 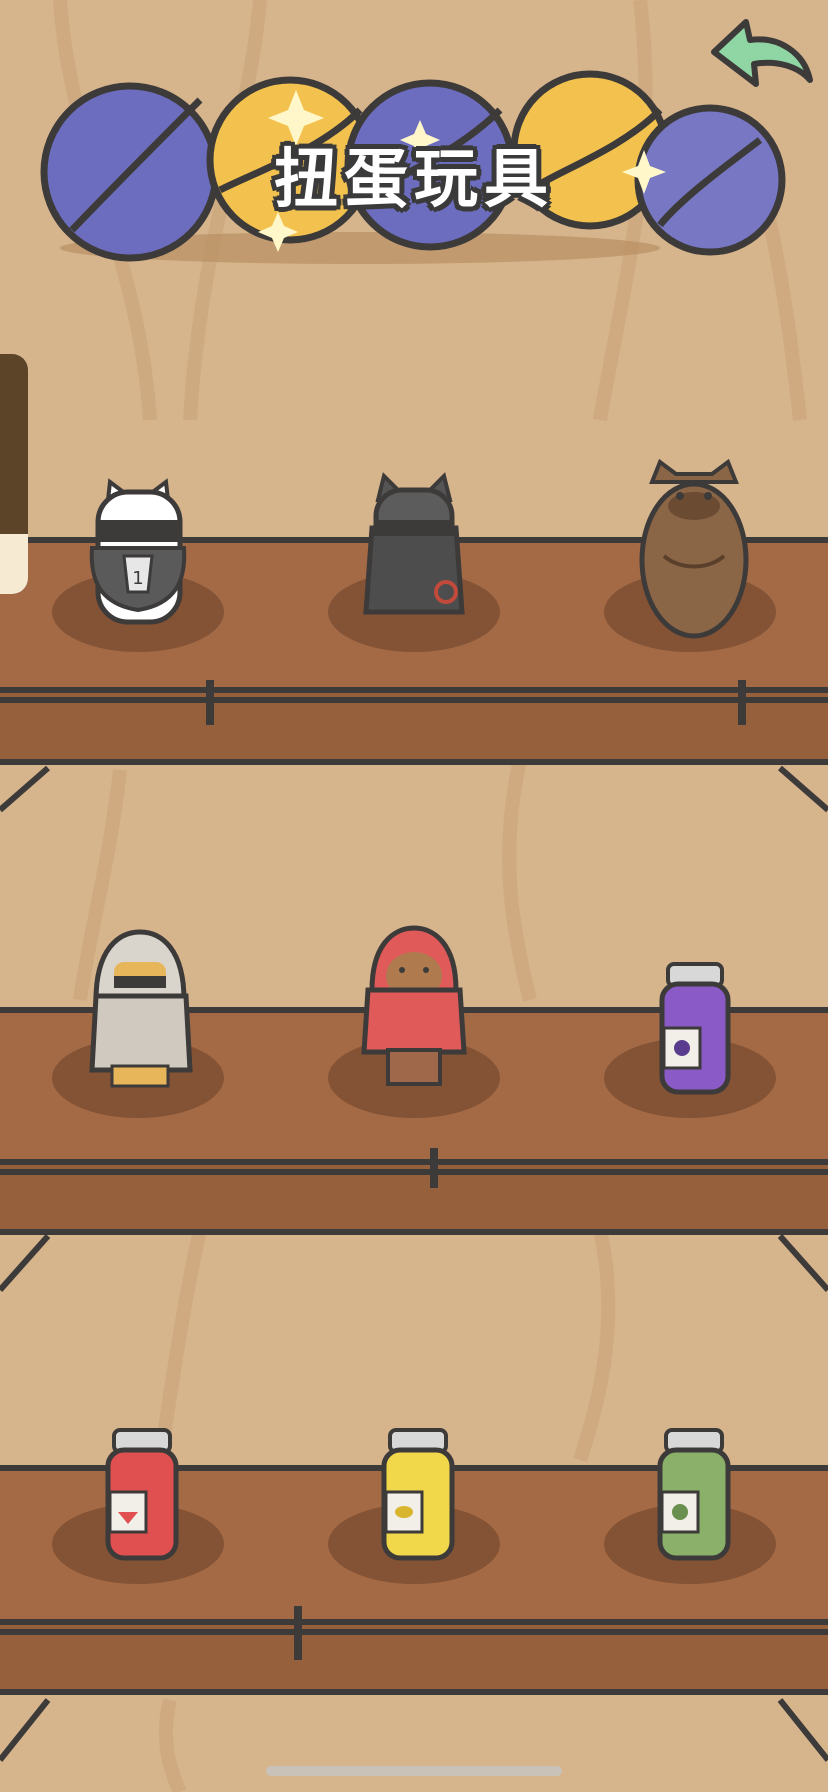 What do you see at coordinates (694, 1494) in the screenshot?
I see `green-jam-jar` at bounding box center [694, 1494].